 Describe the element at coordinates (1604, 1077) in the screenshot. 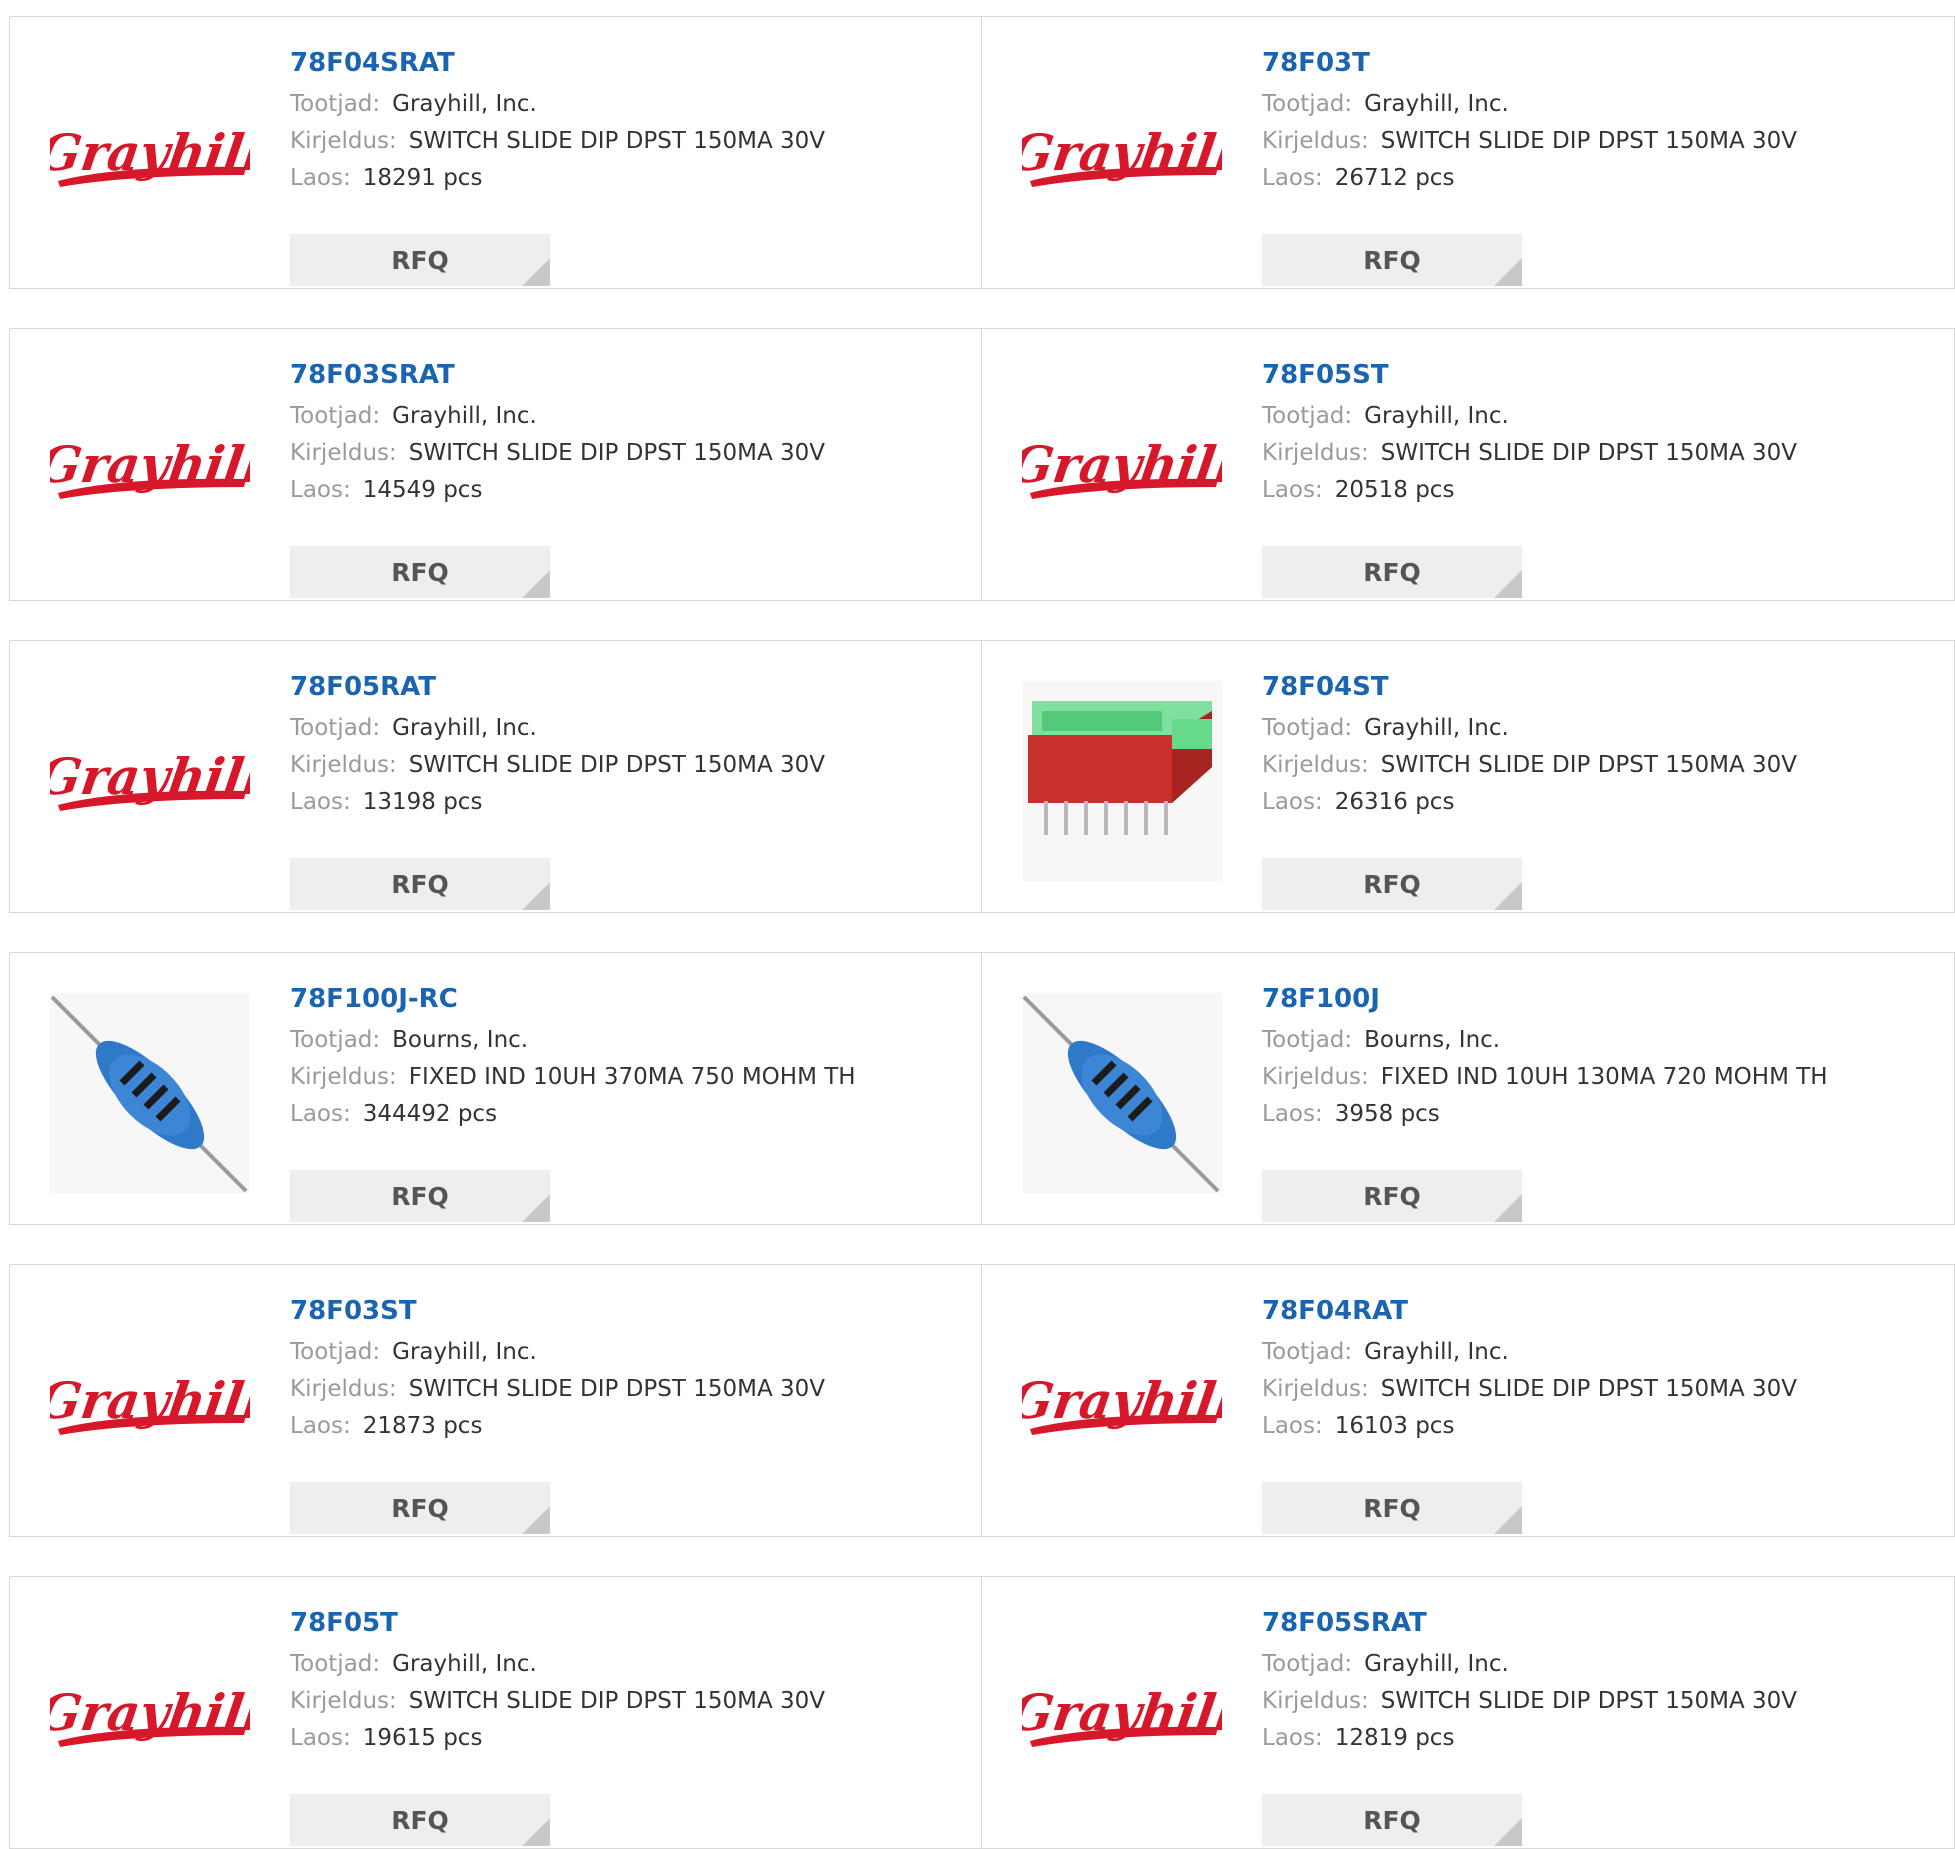

I see `description-value: FIXED IND 10UH 130MA 720 MOHM TH` at that location.